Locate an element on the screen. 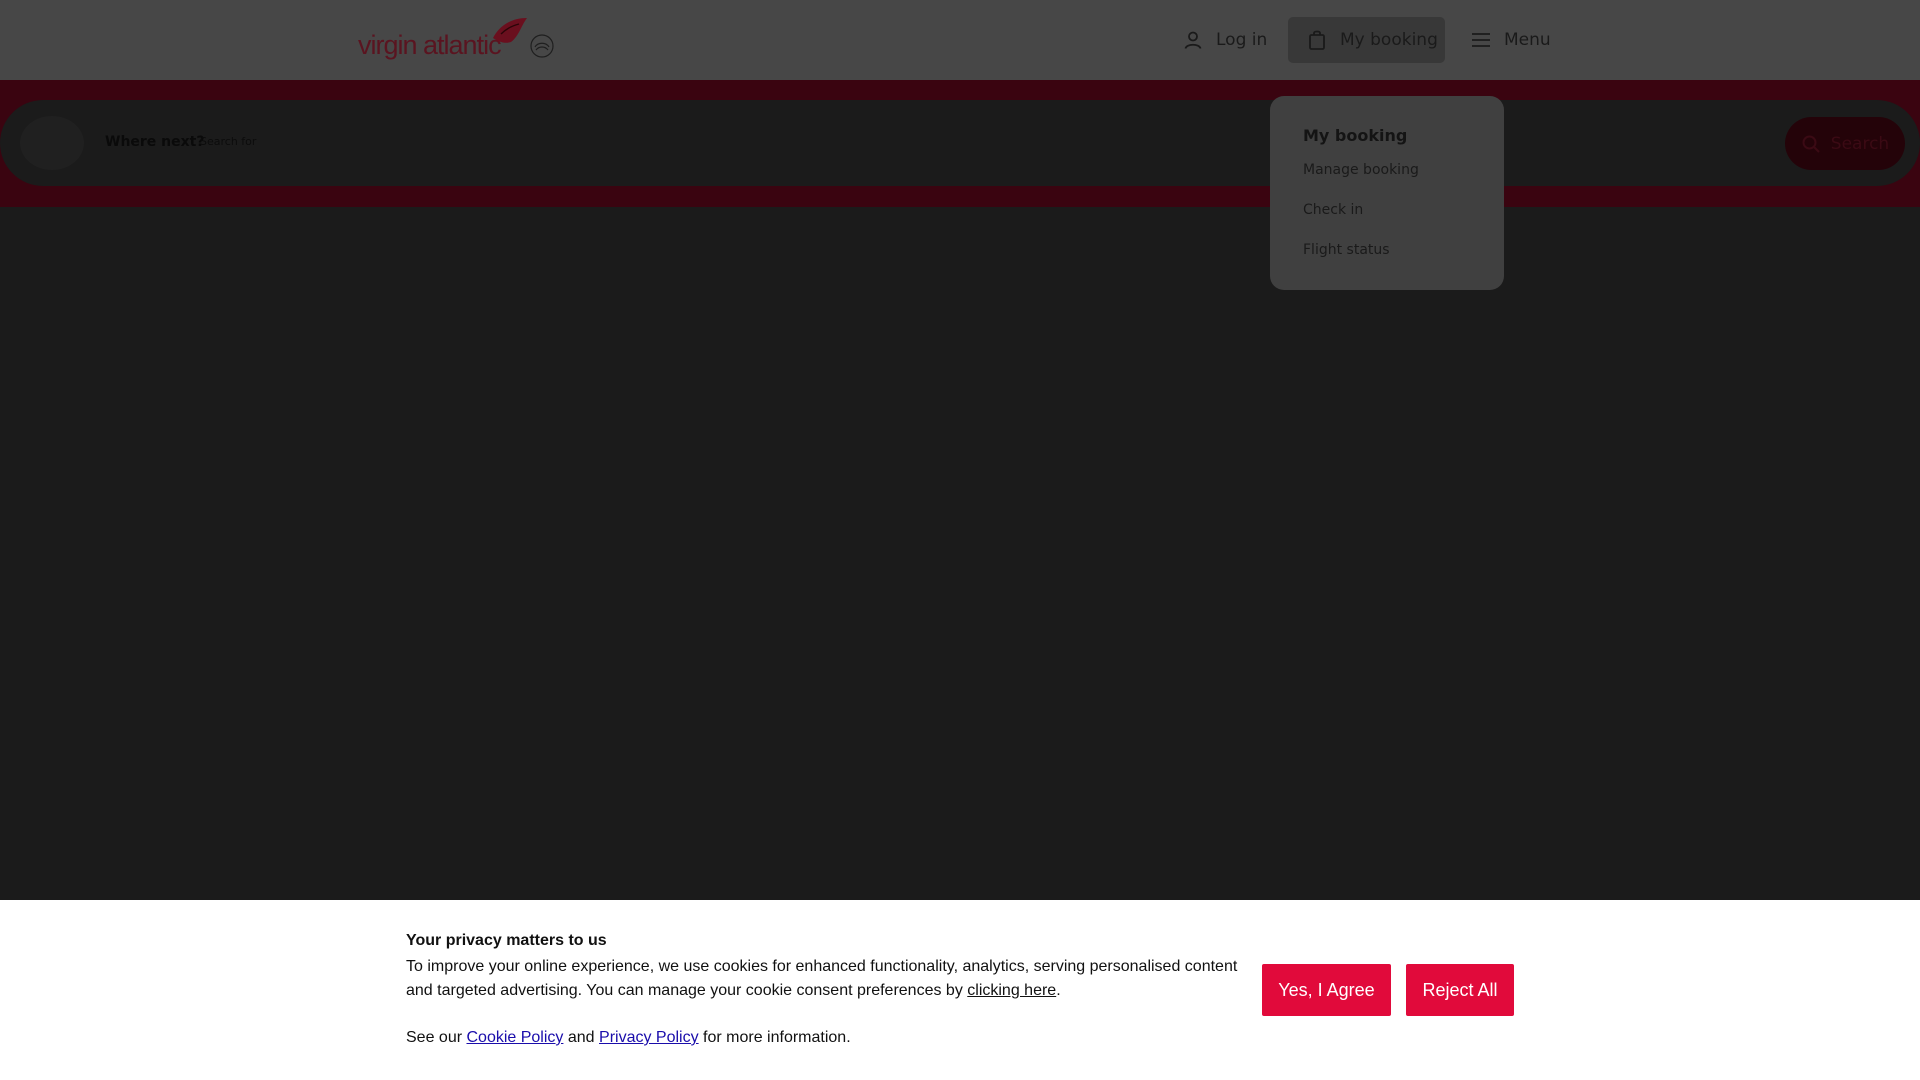  search-button-label: Search is located at coordinates (1860, 143).